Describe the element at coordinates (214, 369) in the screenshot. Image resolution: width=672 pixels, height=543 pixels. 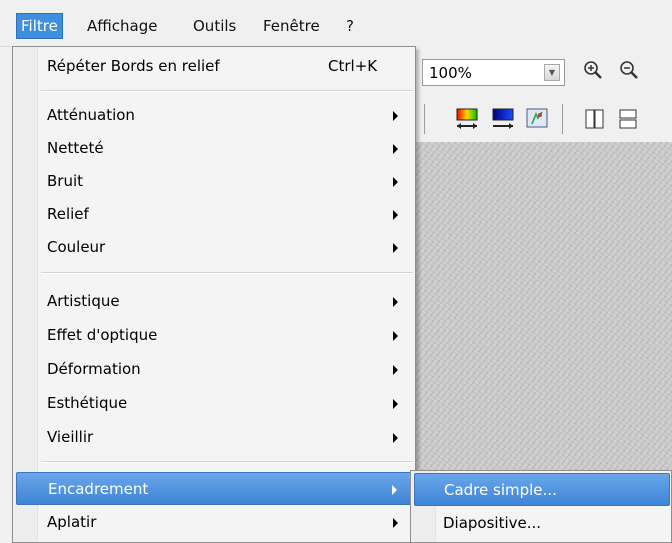
I see `menu-item-deformation: Déformation` at that location.